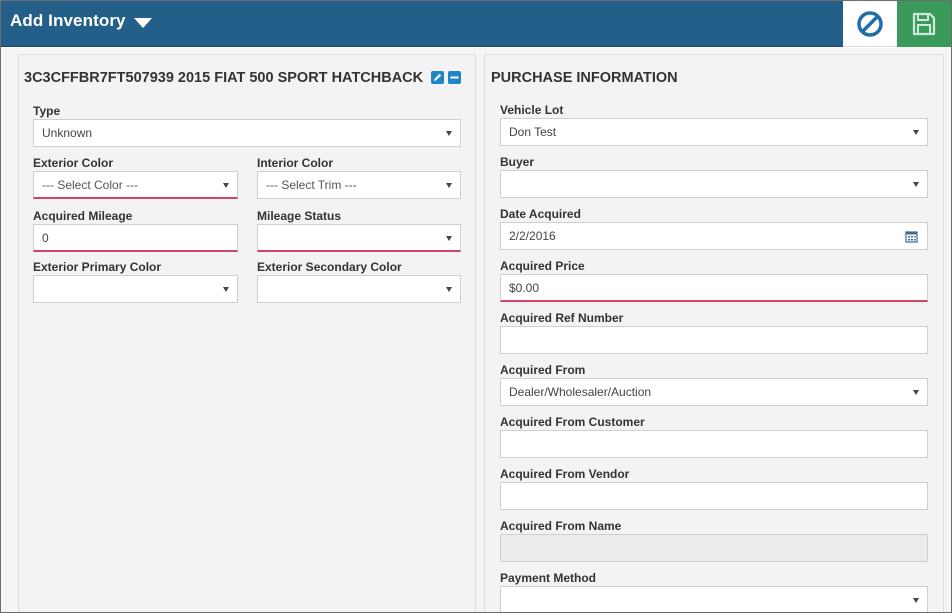  I want to click on acquired-mileage-value: 0, so click(45, 237).